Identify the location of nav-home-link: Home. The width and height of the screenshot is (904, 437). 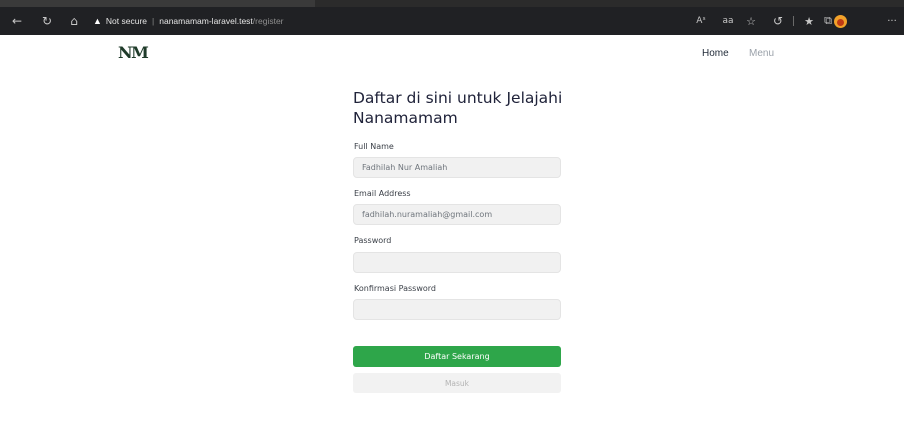
(715, 53).